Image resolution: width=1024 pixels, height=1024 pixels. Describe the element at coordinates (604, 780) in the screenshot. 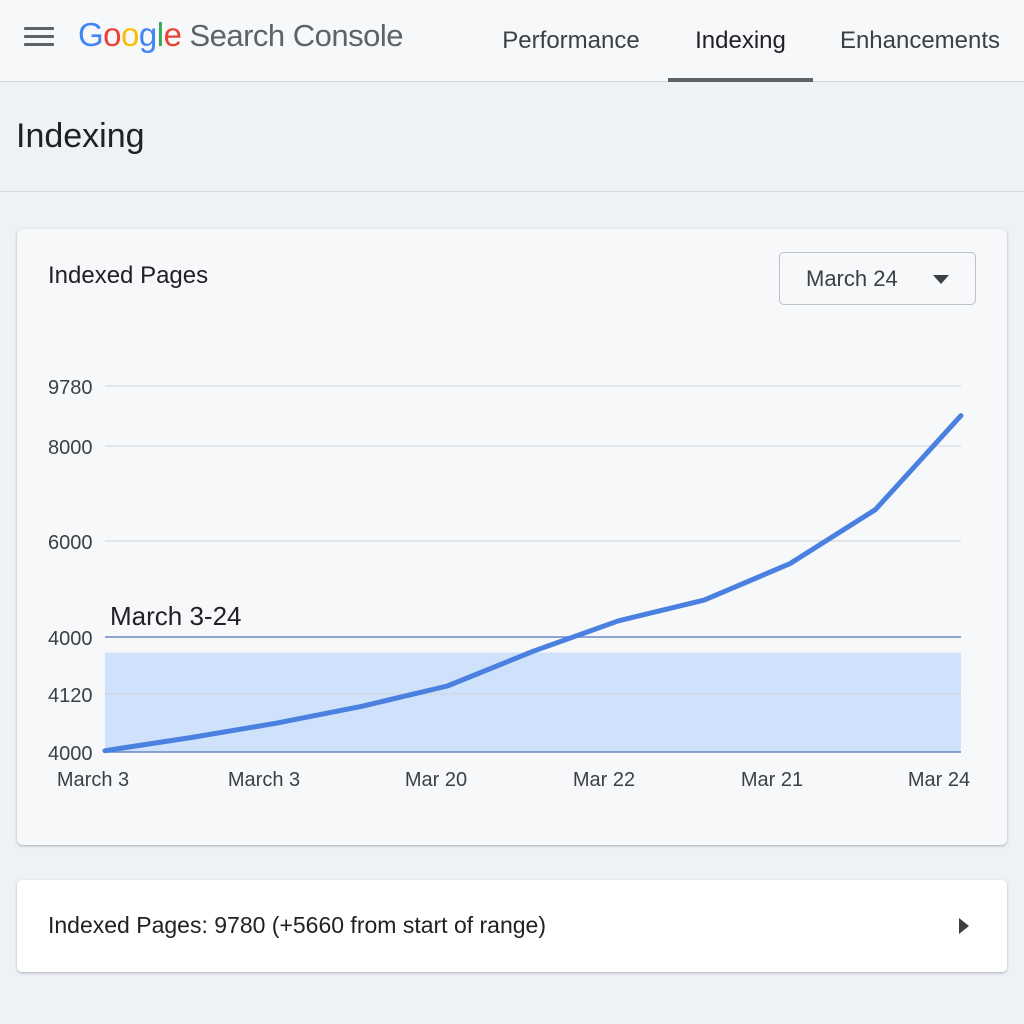

I see `x-tick-label: Mar 22` at that location.